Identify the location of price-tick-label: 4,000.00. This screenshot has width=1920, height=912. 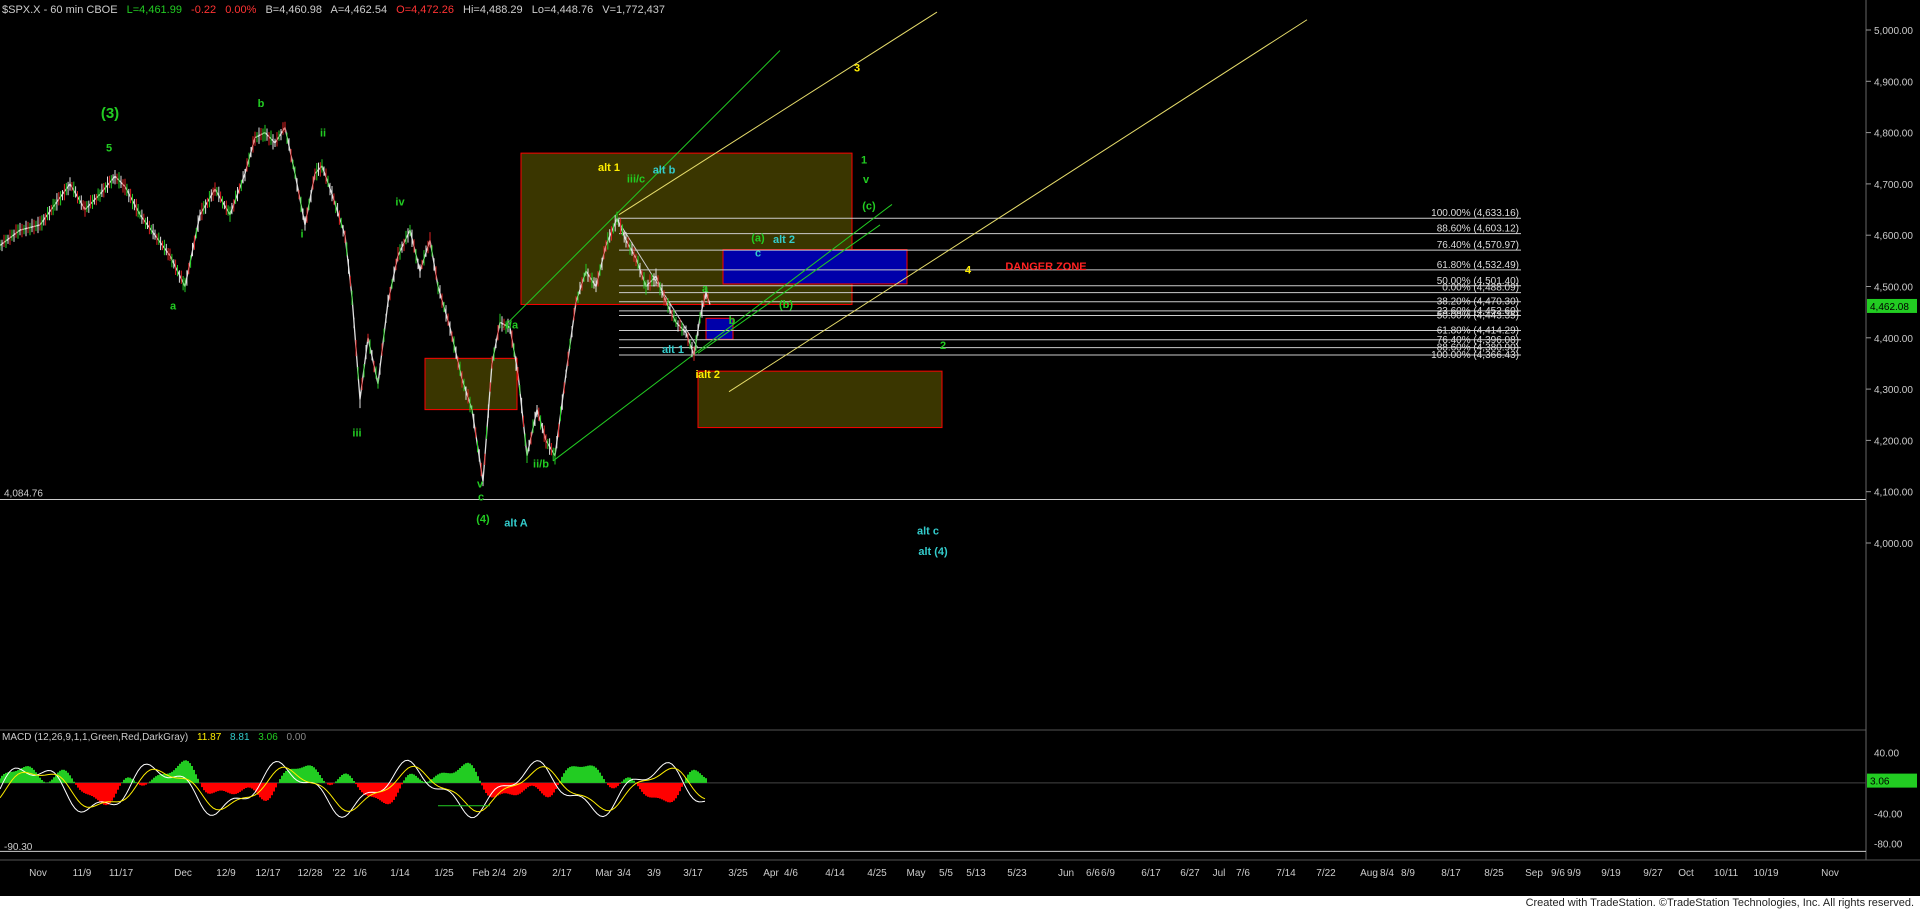
(1893, 544).